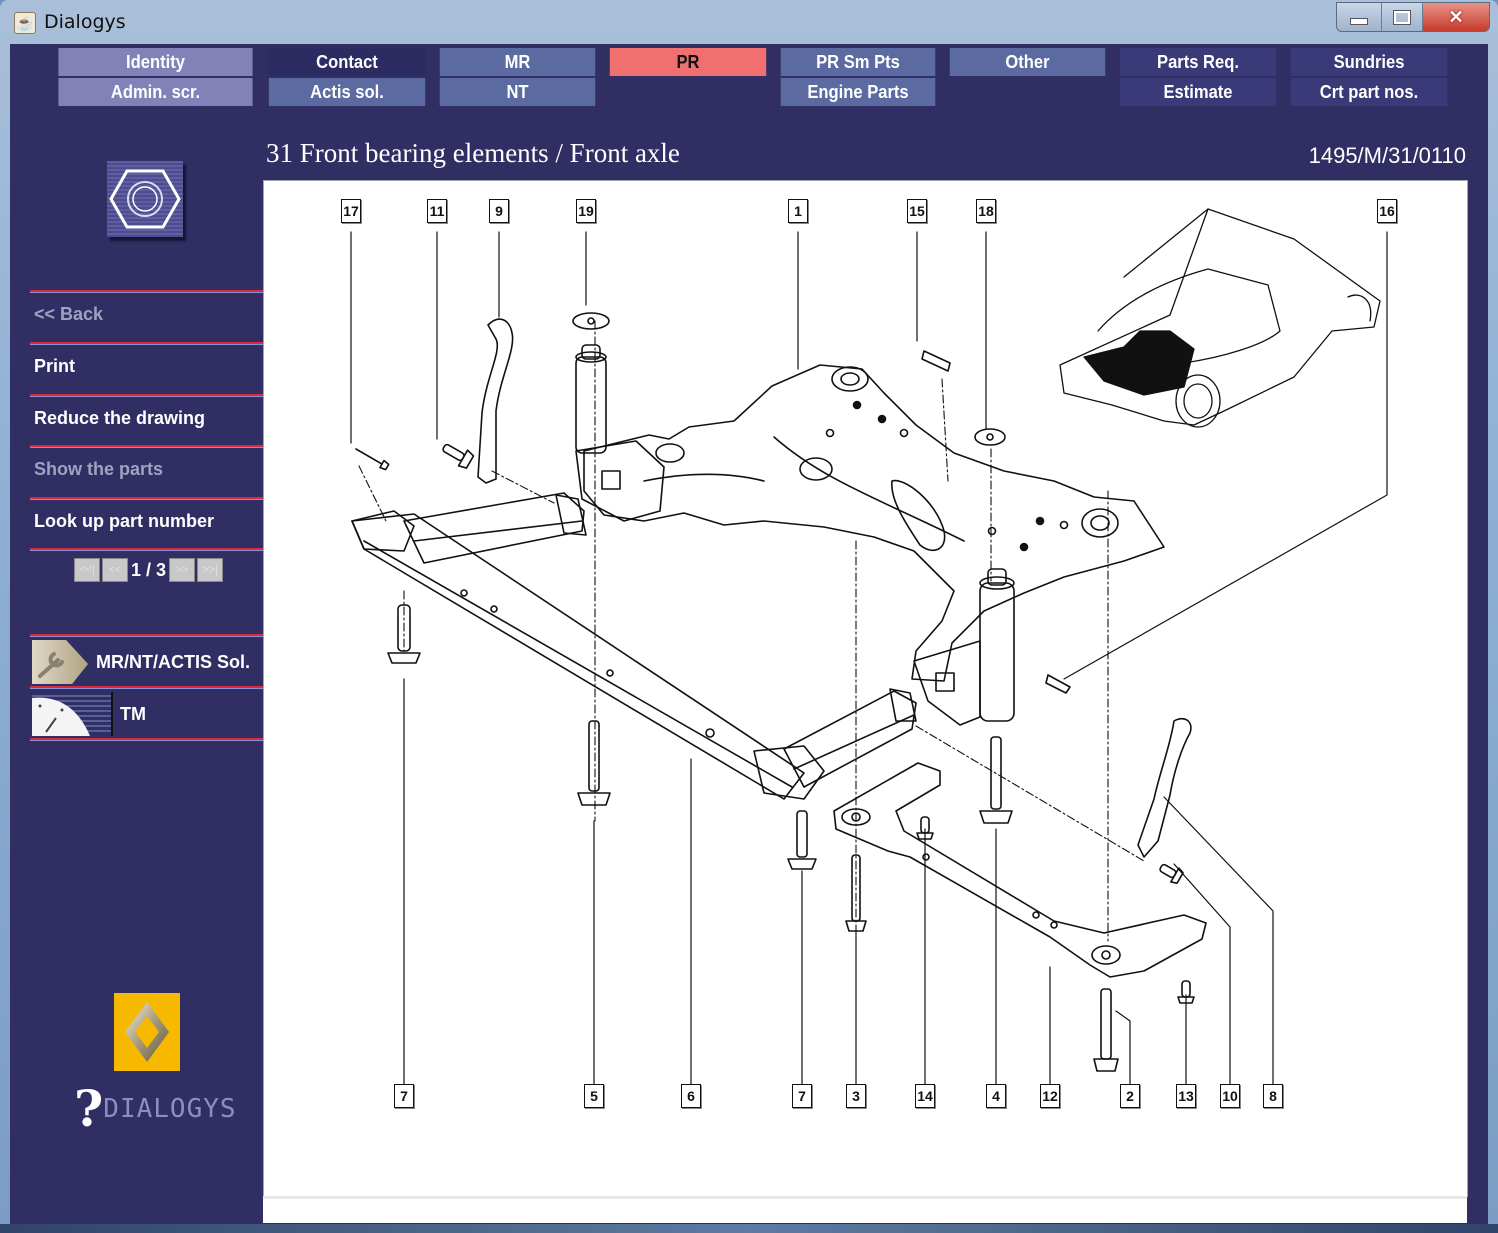 This screenshot has width=1498, height=1233. What do you see at coordinates (1220, 318) in the screenshot?
I see `vehicle-thumbnail` at bounding box center [1220, 318].